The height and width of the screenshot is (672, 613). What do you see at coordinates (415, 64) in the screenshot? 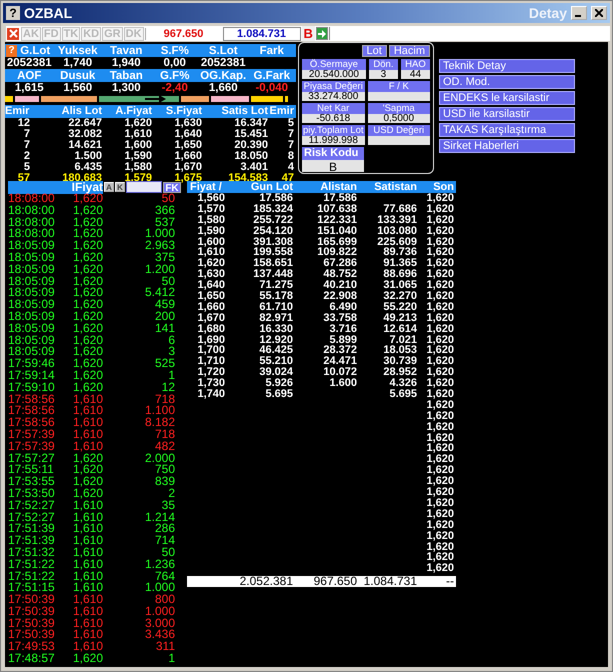
I see `field-label: HAO` at bounding box center [415, 64].